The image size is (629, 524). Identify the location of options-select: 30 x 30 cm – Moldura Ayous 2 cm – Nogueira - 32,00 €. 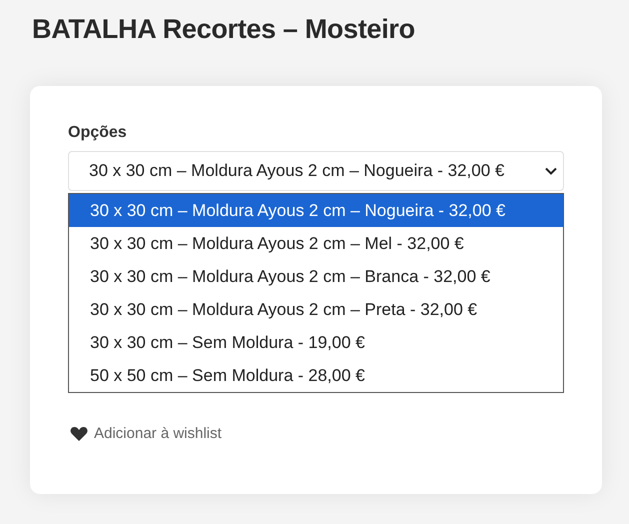
(316, 171).